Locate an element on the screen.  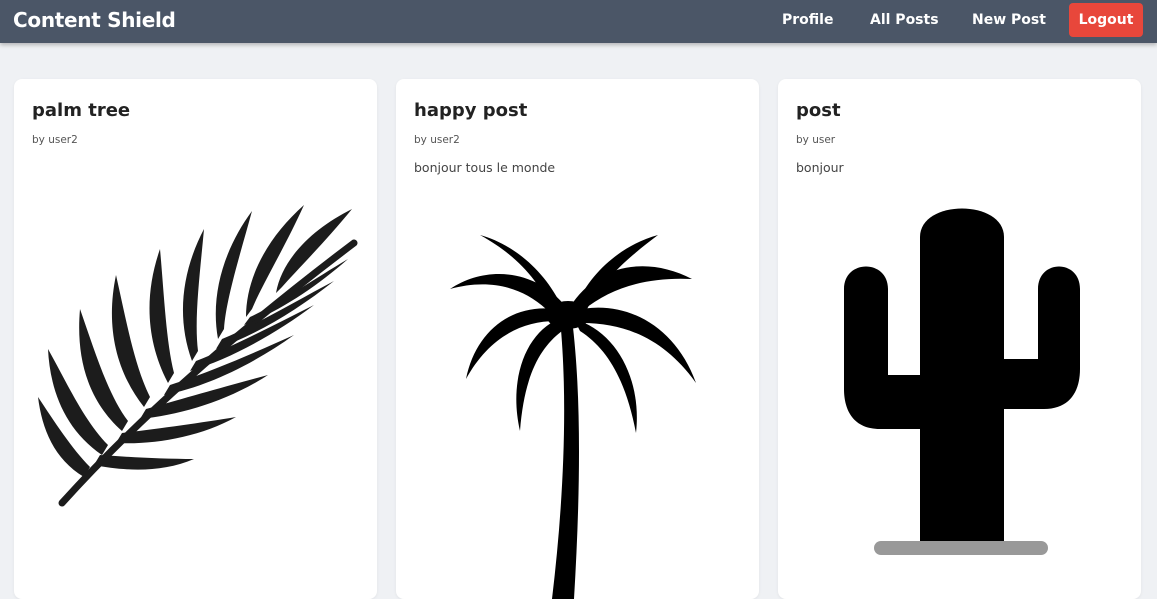
brand-title: Content Shield is located at coordinates (94, 20).